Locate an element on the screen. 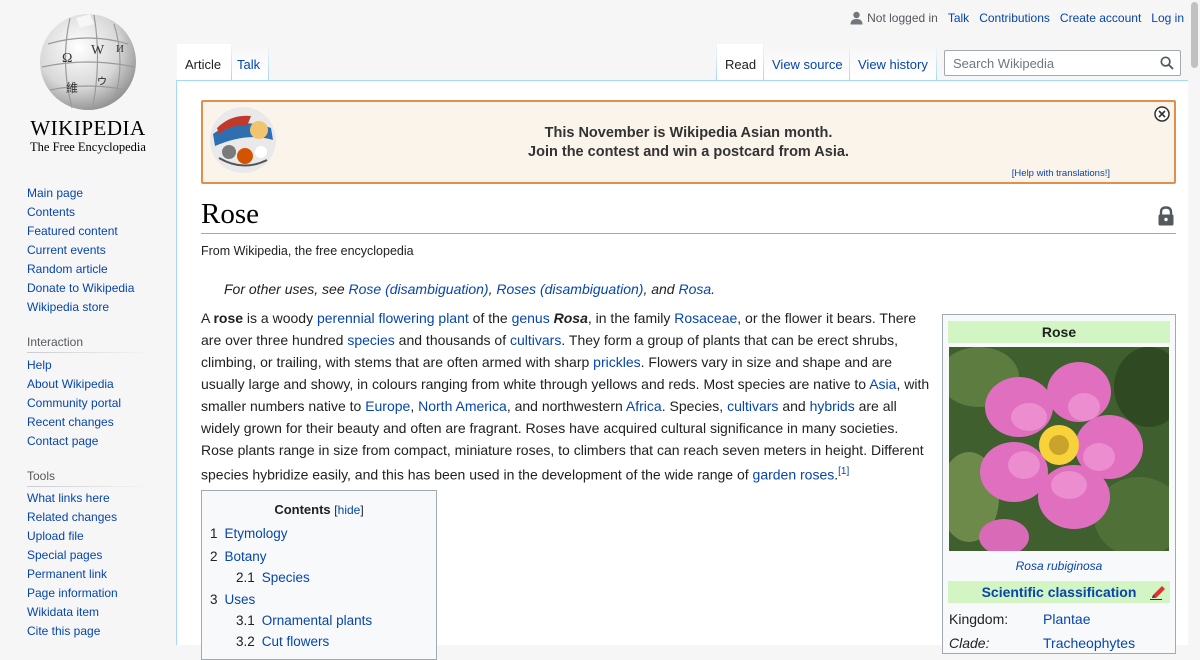 Image resolution: width=1200 pixels, height=660 pixels. caption-link: Rosa rubiginosa is located at coordinates (1059, 566).